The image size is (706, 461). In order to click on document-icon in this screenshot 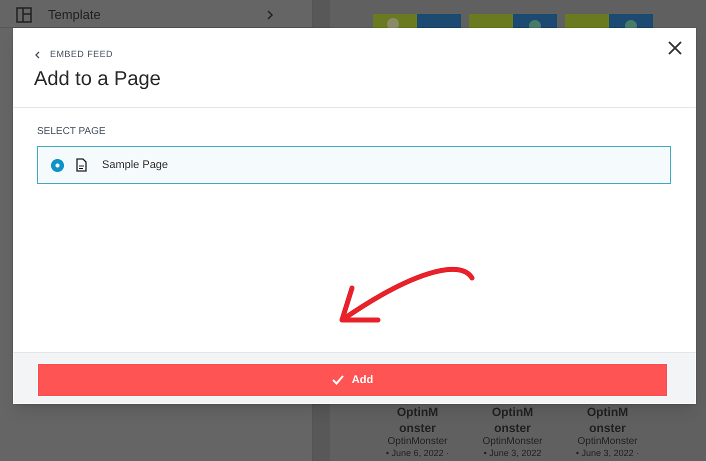, I will do `click(81, 165)`.